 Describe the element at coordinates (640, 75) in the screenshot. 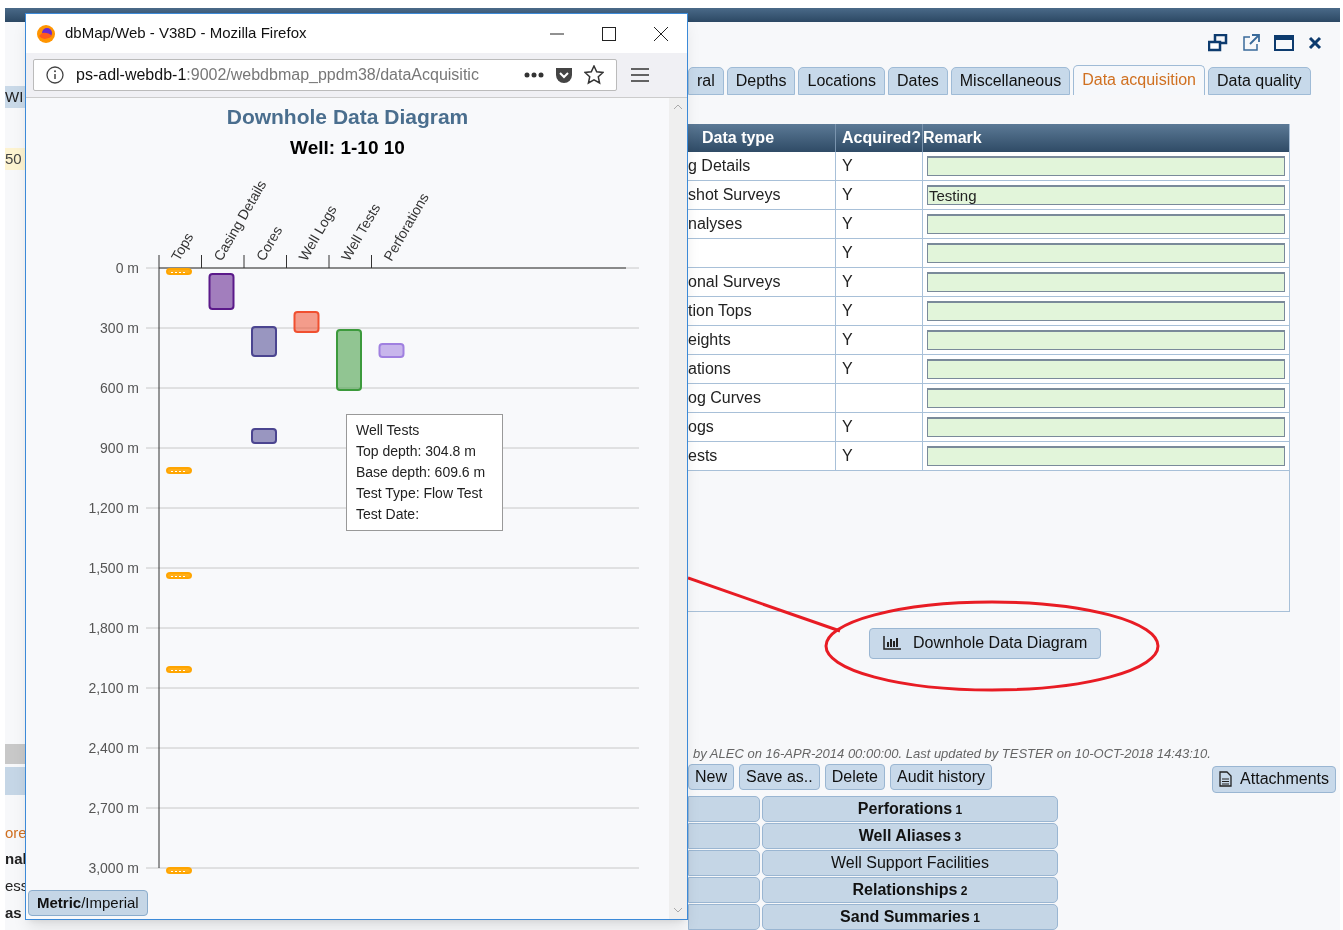

I see `menu-icon` at that location.